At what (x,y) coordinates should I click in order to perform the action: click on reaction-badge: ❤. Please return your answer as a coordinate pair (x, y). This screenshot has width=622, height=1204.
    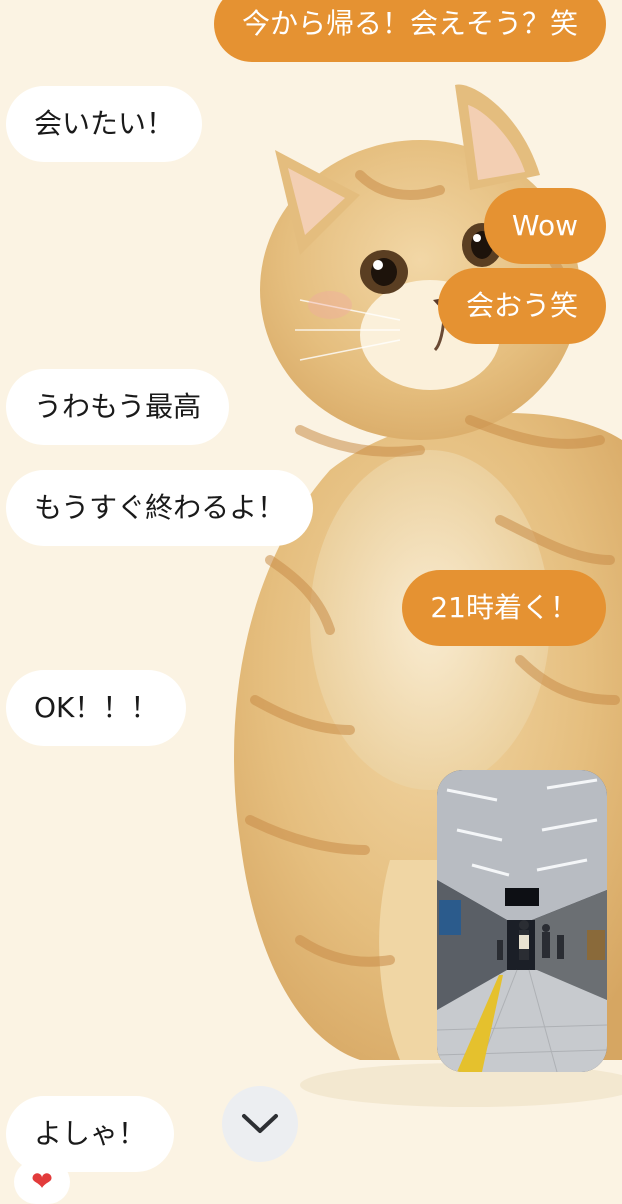
    Looking at the image, I should click on (42, 1182).